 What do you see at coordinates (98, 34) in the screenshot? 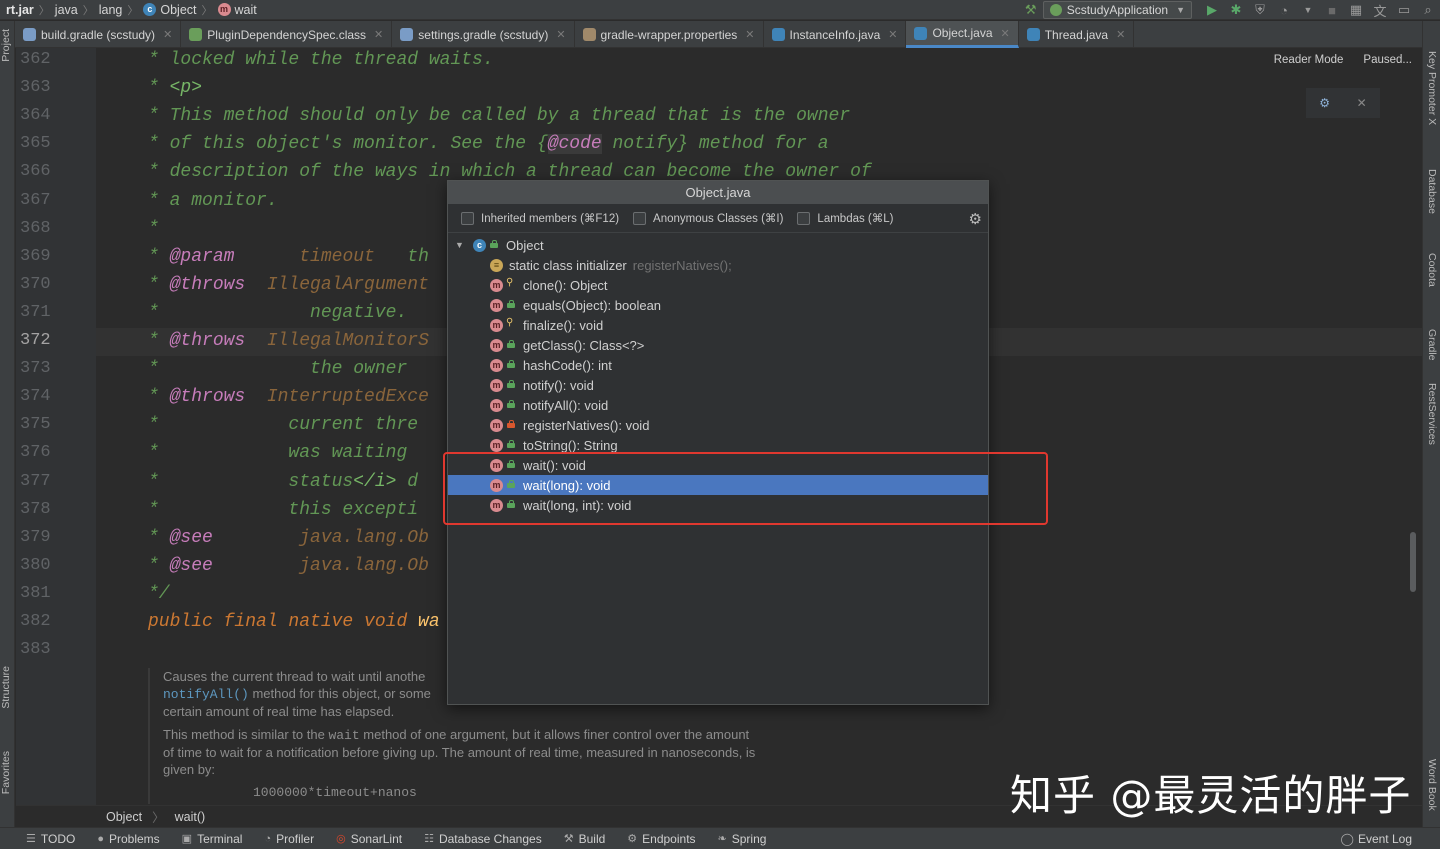
I see `tab-build-gradle-scstudy: build.gradle (scstudy) ✕` at bounding box center [98, 34].